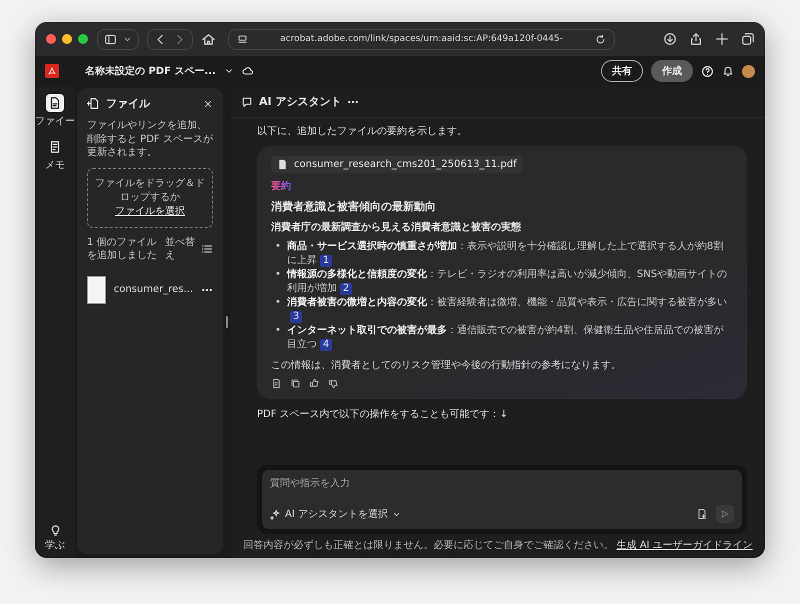 This screenshot has width=800, height=604. Describe the element at coordinates (208, 39) in the screenshot. I see `home-icon` at that location.